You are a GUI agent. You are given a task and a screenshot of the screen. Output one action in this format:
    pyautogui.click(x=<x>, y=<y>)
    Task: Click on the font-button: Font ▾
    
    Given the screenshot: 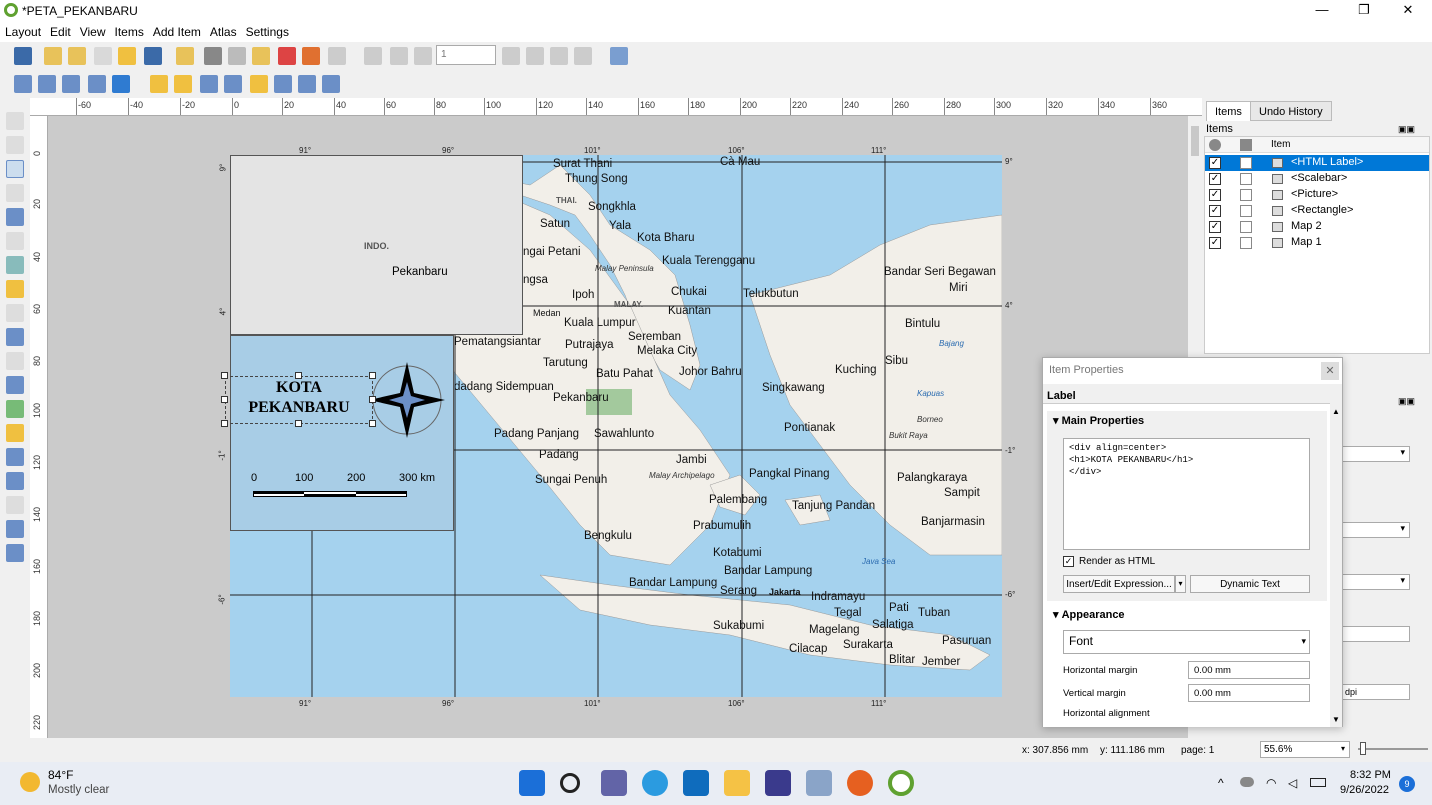 What is the action you would take?
    pyautogui.click(x=1186, y=642)
    